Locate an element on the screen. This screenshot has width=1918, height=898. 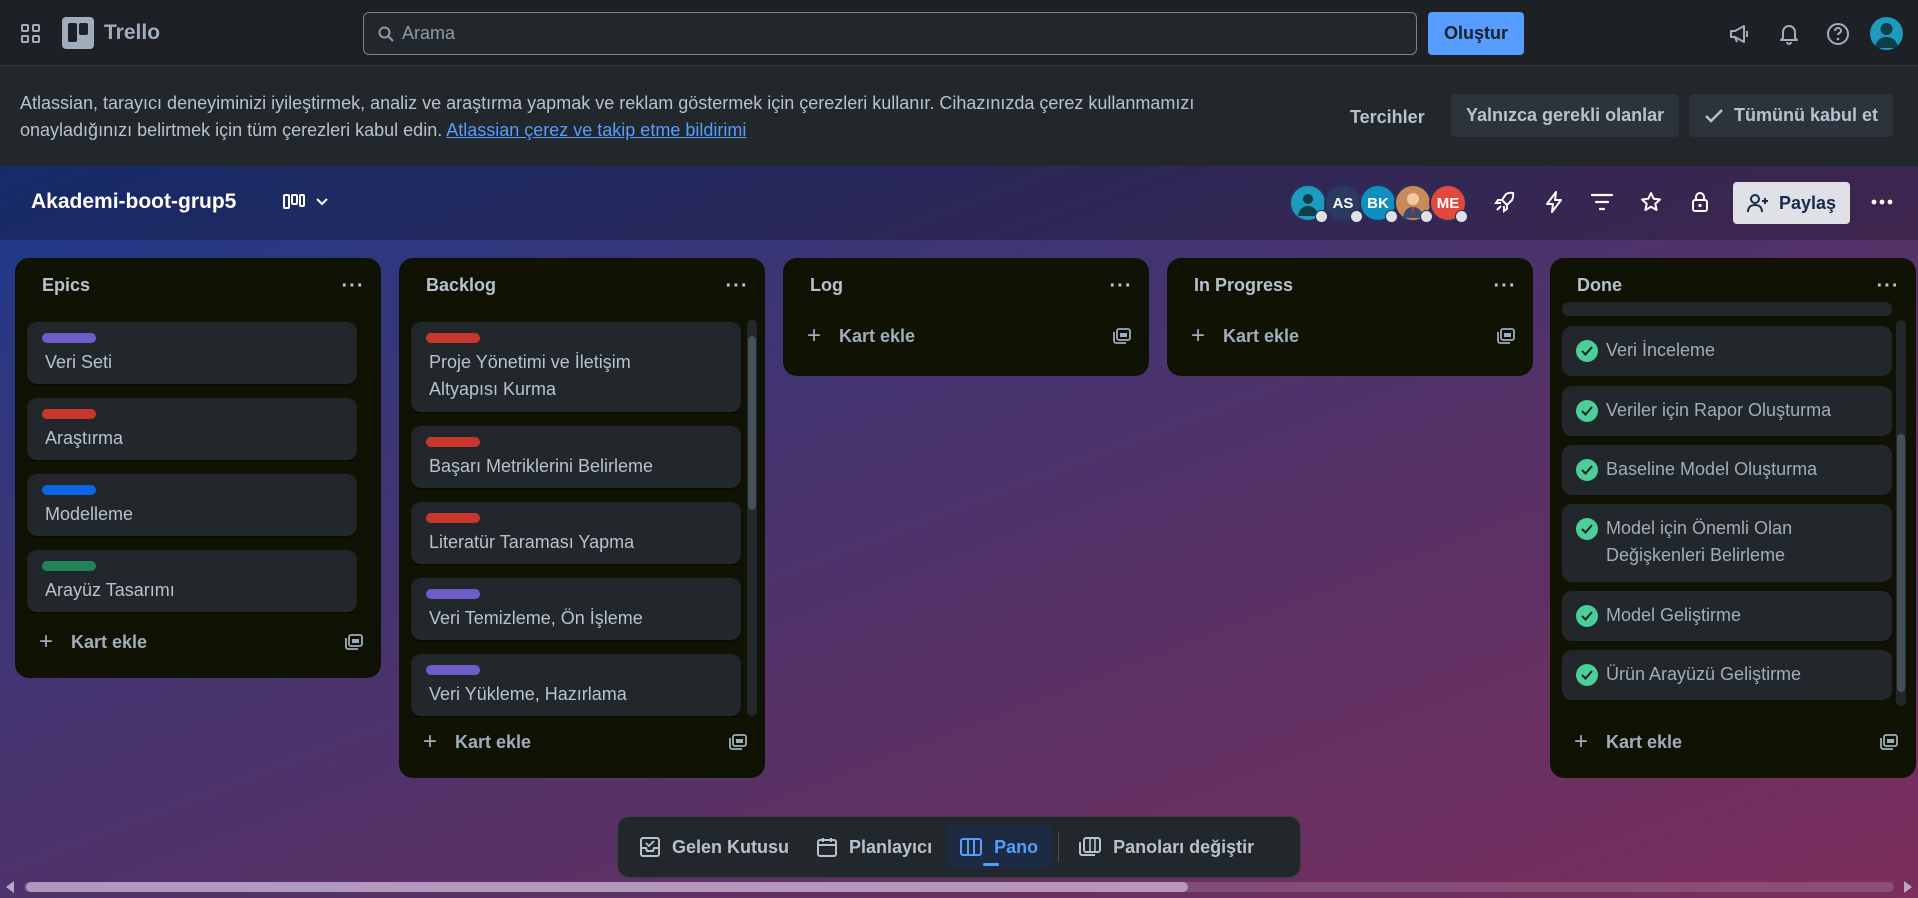
necessary-only-label: Yalnızca gerekli olanlar is located at coordinates (1565, 115).